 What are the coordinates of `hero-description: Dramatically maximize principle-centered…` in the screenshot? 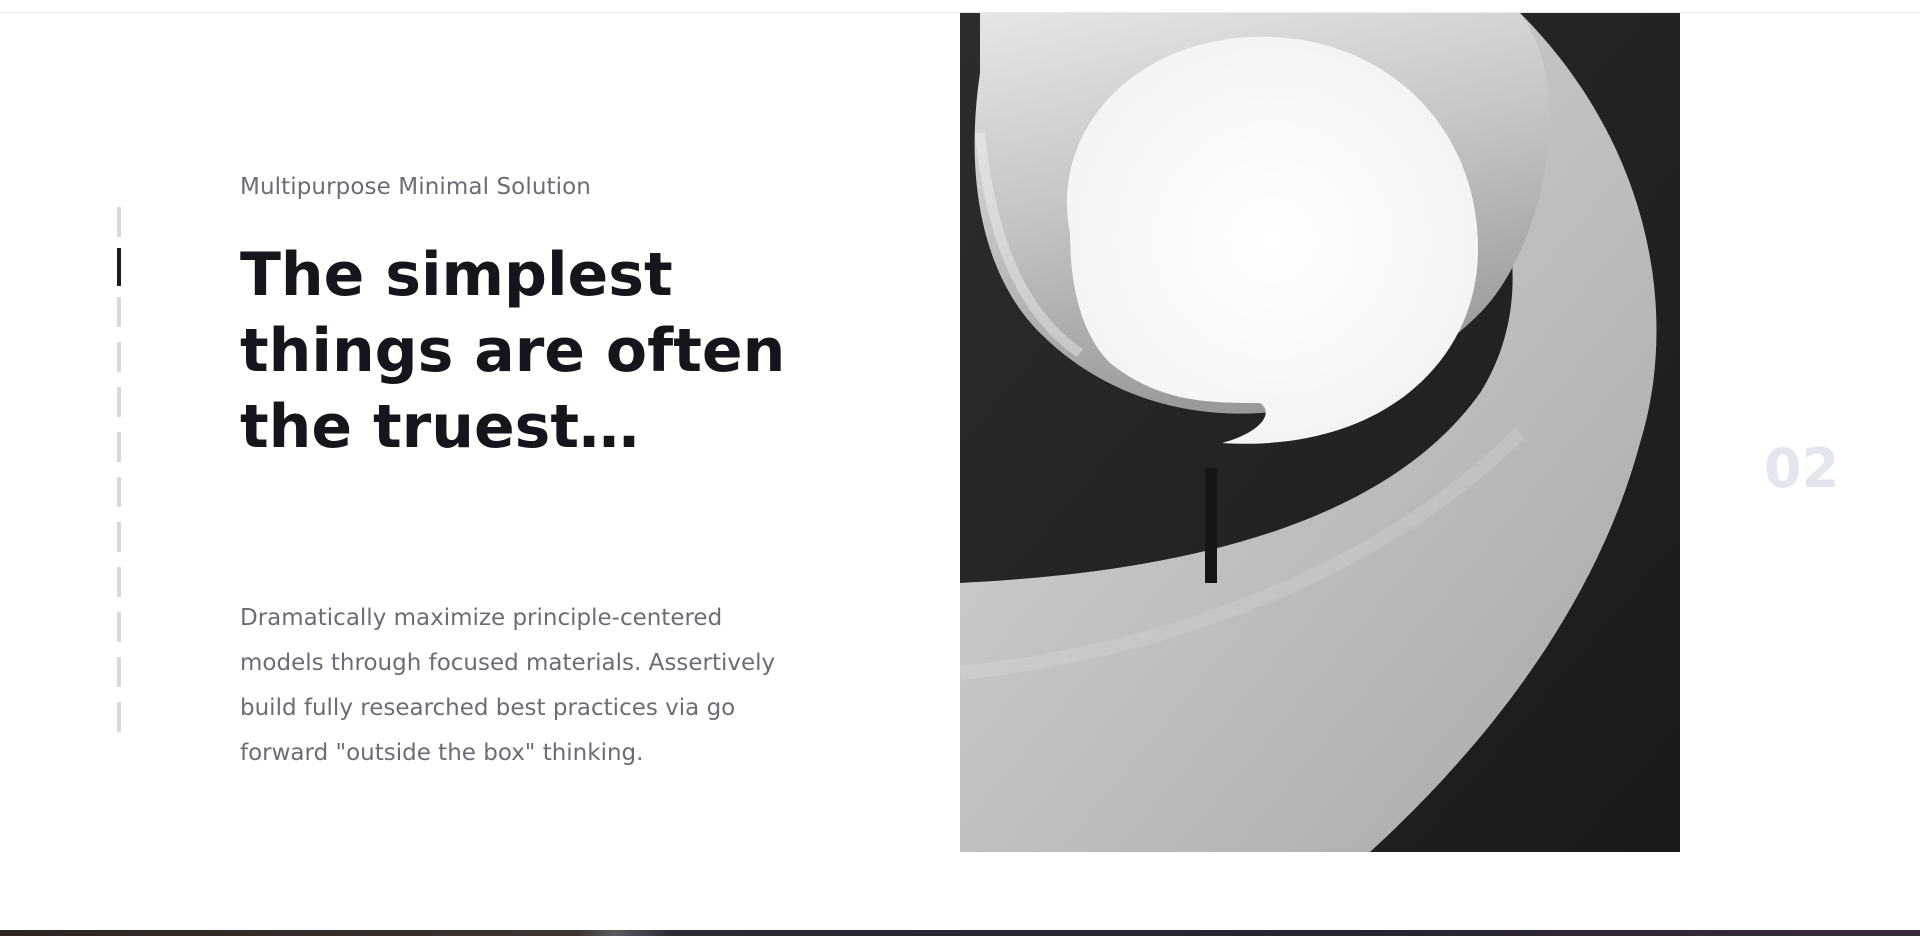 It's located at (508, 685).